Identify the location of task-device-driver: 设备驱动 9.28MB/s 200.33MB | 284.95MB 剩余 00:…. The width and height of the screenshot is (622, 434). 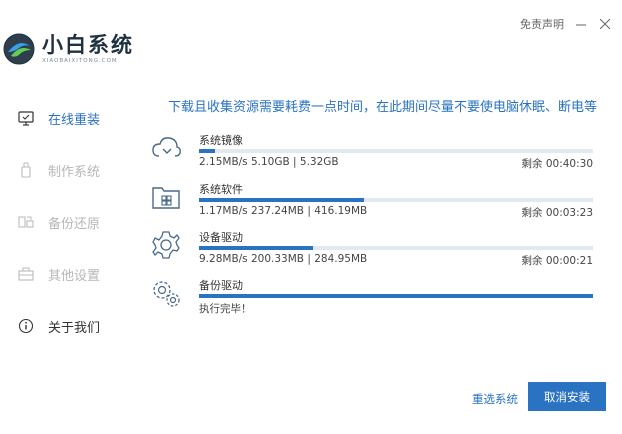
(372, 249).